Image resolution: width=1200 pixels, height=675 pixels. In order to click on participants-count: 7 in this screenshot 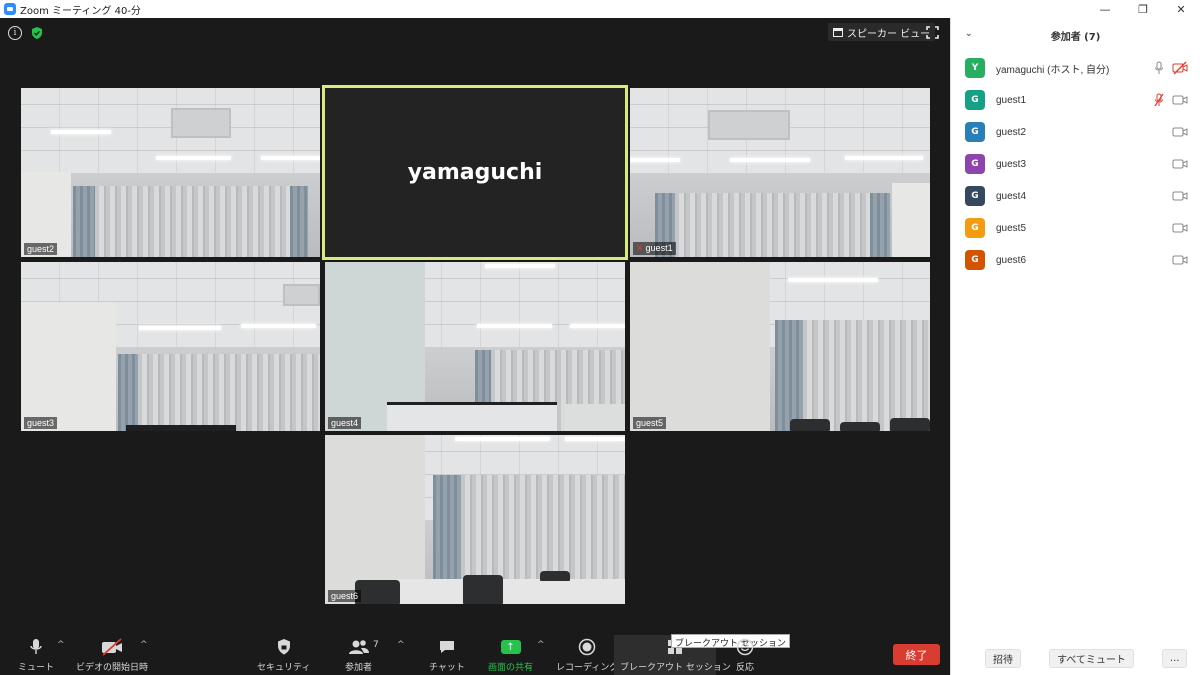, I will do `click(376, 645)`.